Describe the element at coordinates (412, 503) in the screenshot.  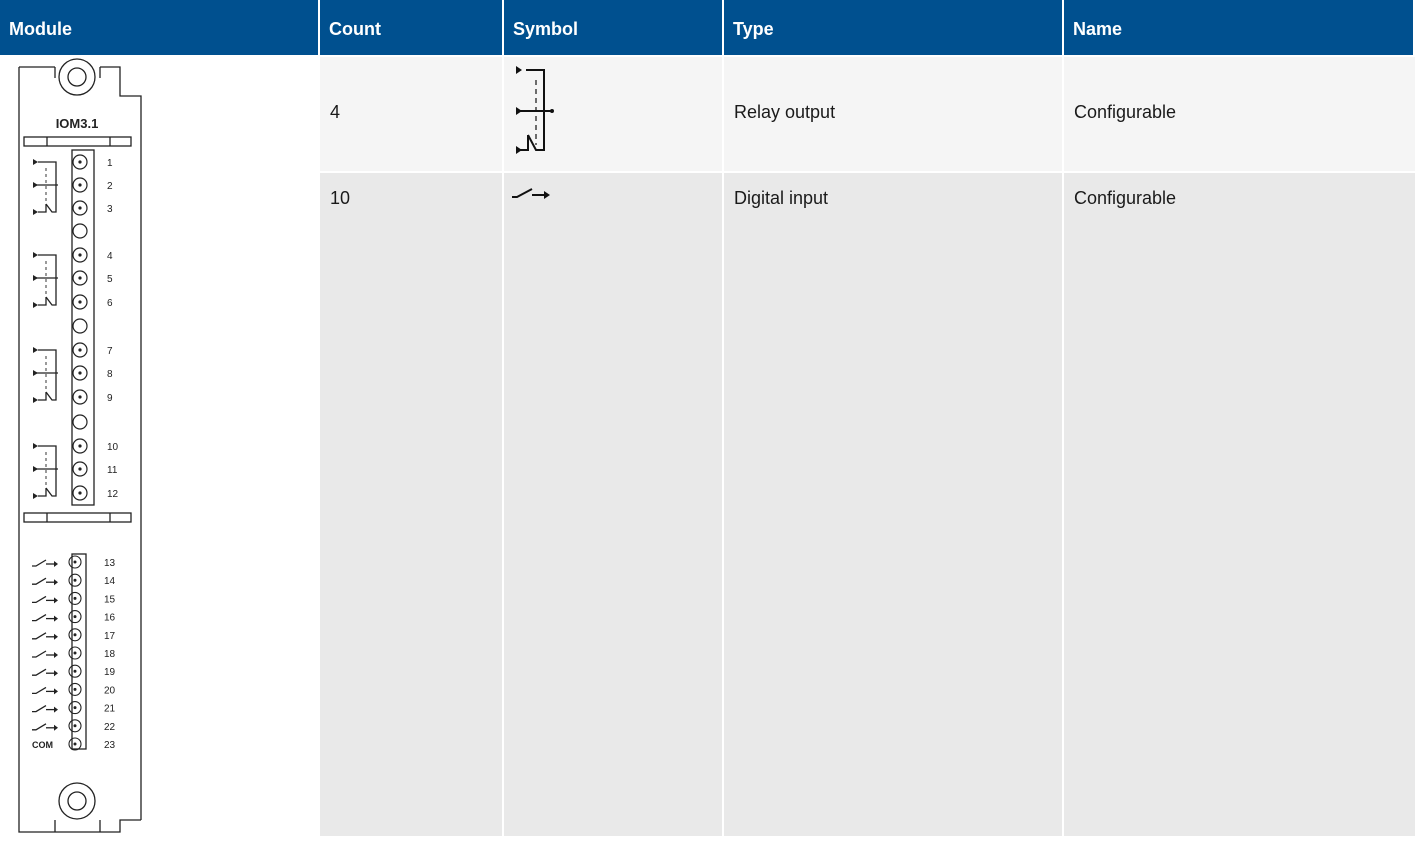
I see `row2-count: 10` at that location.